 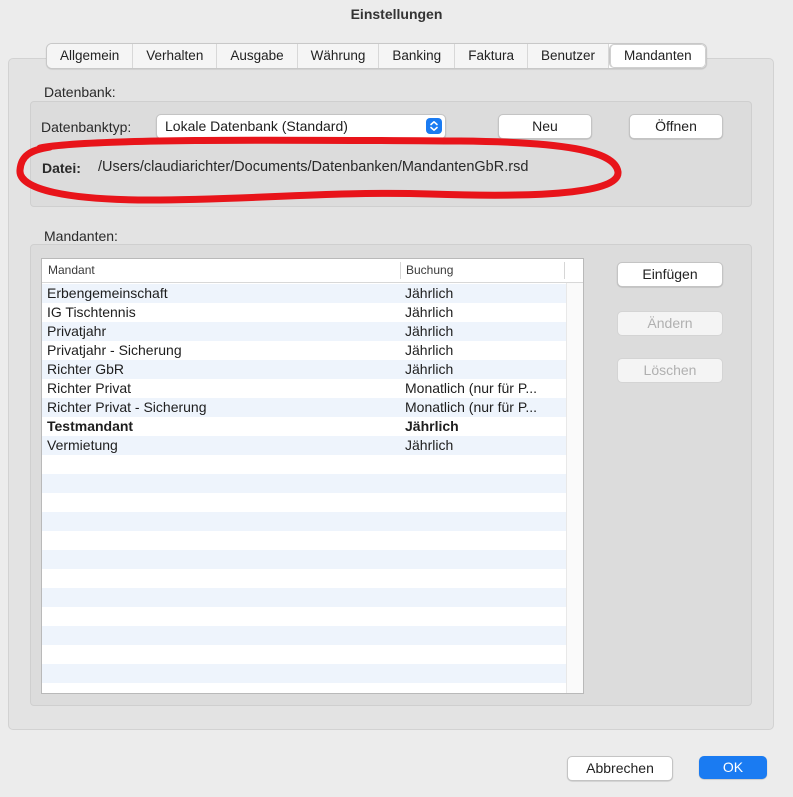 I want to click on new-database-button: Neu, so click(x=545, y=126).